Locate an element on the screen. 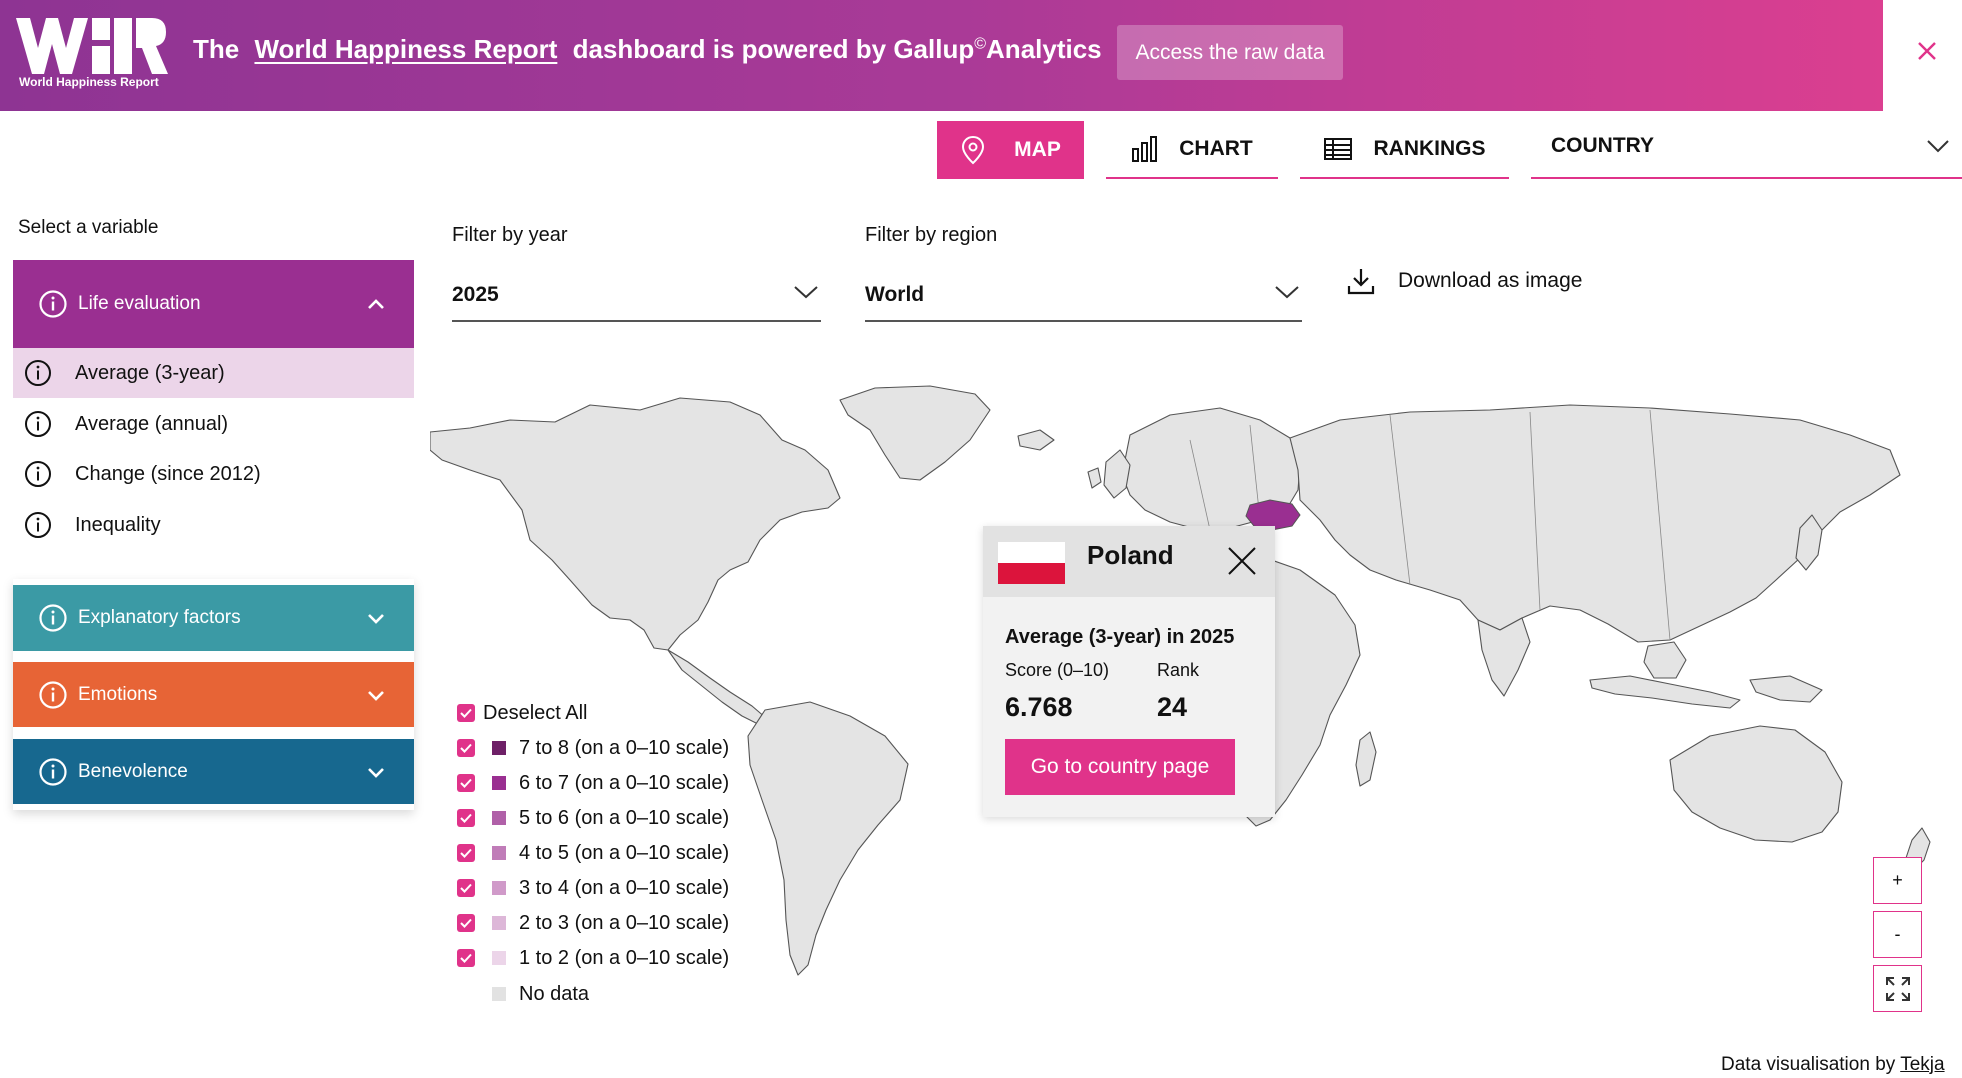 Image resolution: width=1962 pixels, height=1078 pixels. popup-country-name: Poland is located at coordinates (1130, 555).